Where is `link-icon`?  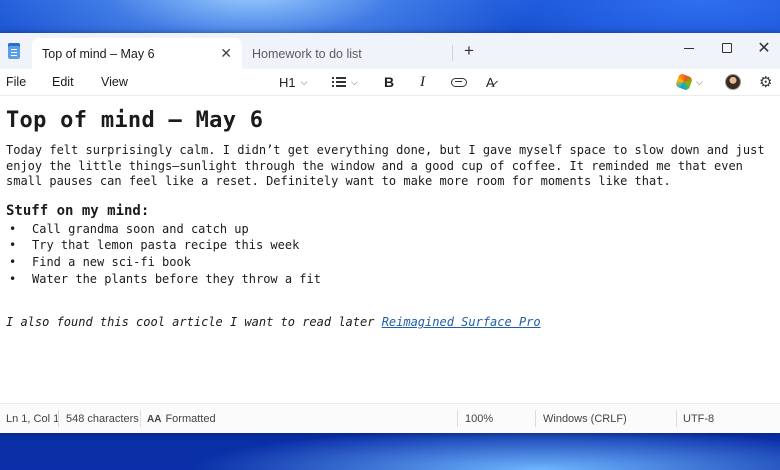
link-icon is located at coordinates (459, 82).